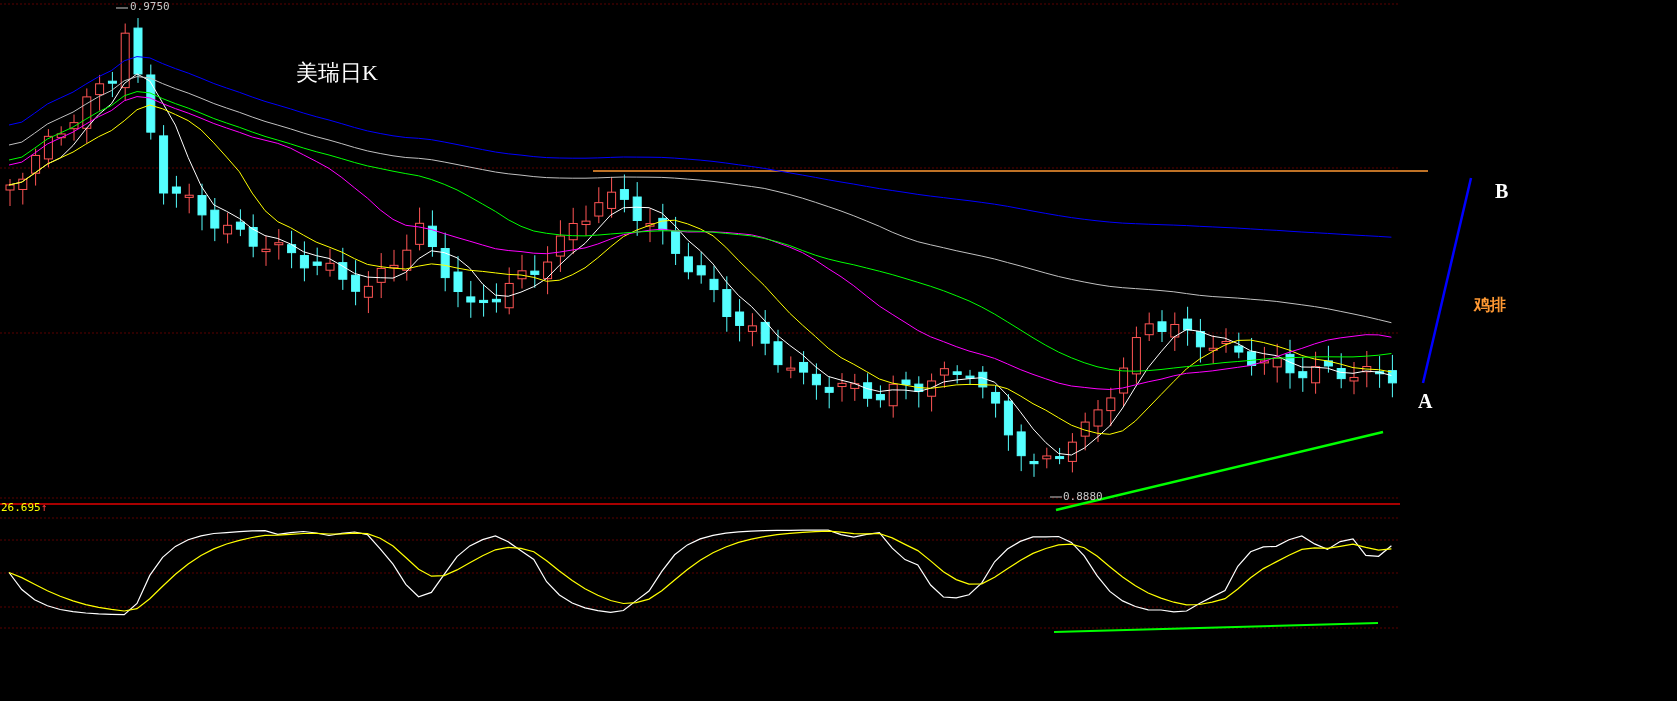 The width and height of the screenshot is (1677, 701). I want to click on indicator-reading: 26.695↑, so click(24, 508).